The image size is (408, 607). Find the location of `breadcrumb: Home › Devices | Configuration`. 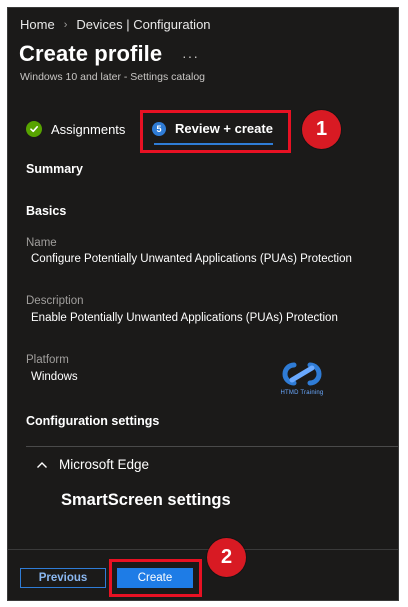

breadcrumb: Home › Devices | Configuration is located at coordinates (115, 24).